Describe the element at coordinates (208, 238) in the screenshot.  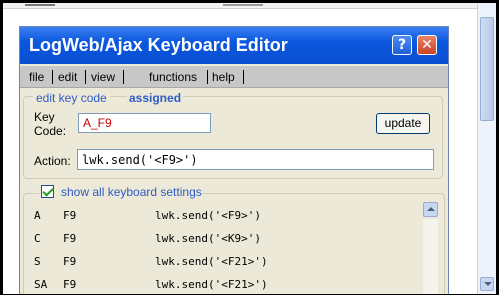
I see `row-action: lwk.send('<K9>')` at that location.